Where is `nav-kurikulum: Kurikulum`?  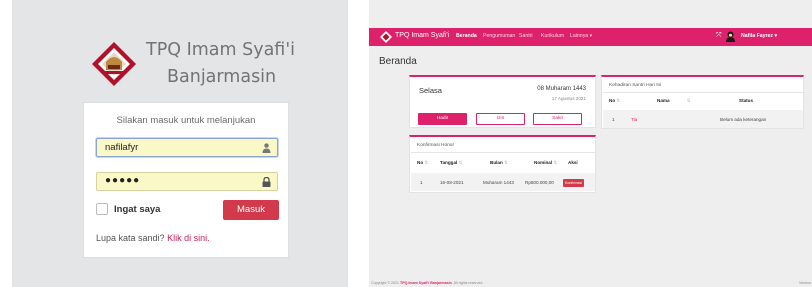
nav-kurikulum: Kurikulum is located at coordinates (552, 36).